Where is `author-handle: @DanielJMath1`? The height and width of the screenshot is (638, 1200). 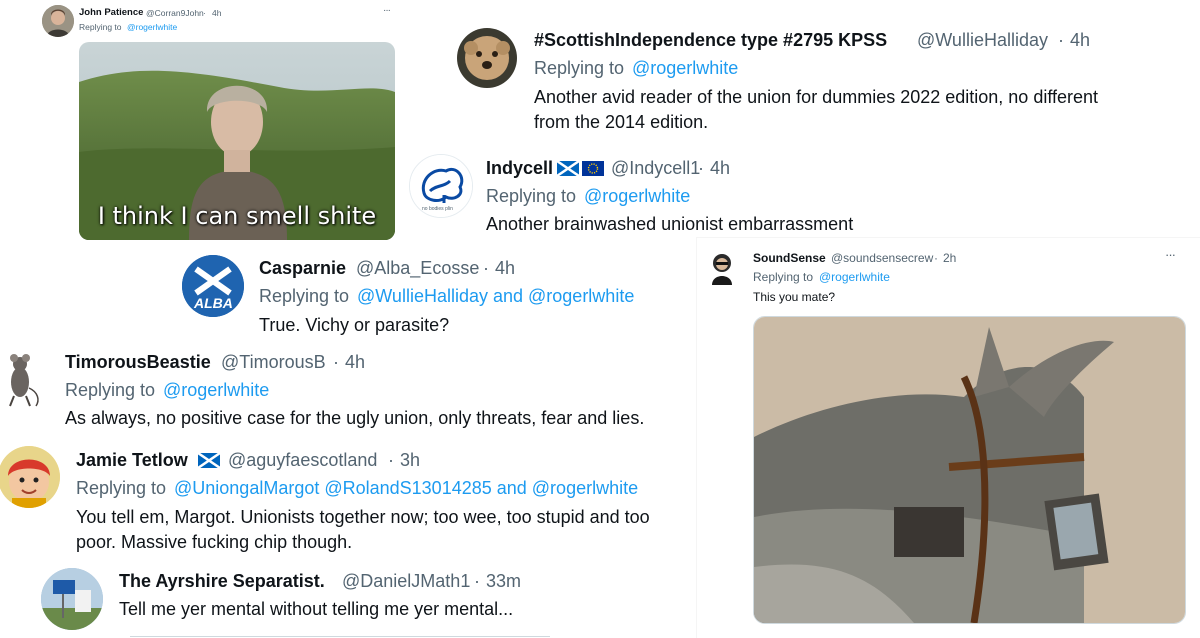
author-handle: @DanielJMath1 is located at coordinates (406, 581).